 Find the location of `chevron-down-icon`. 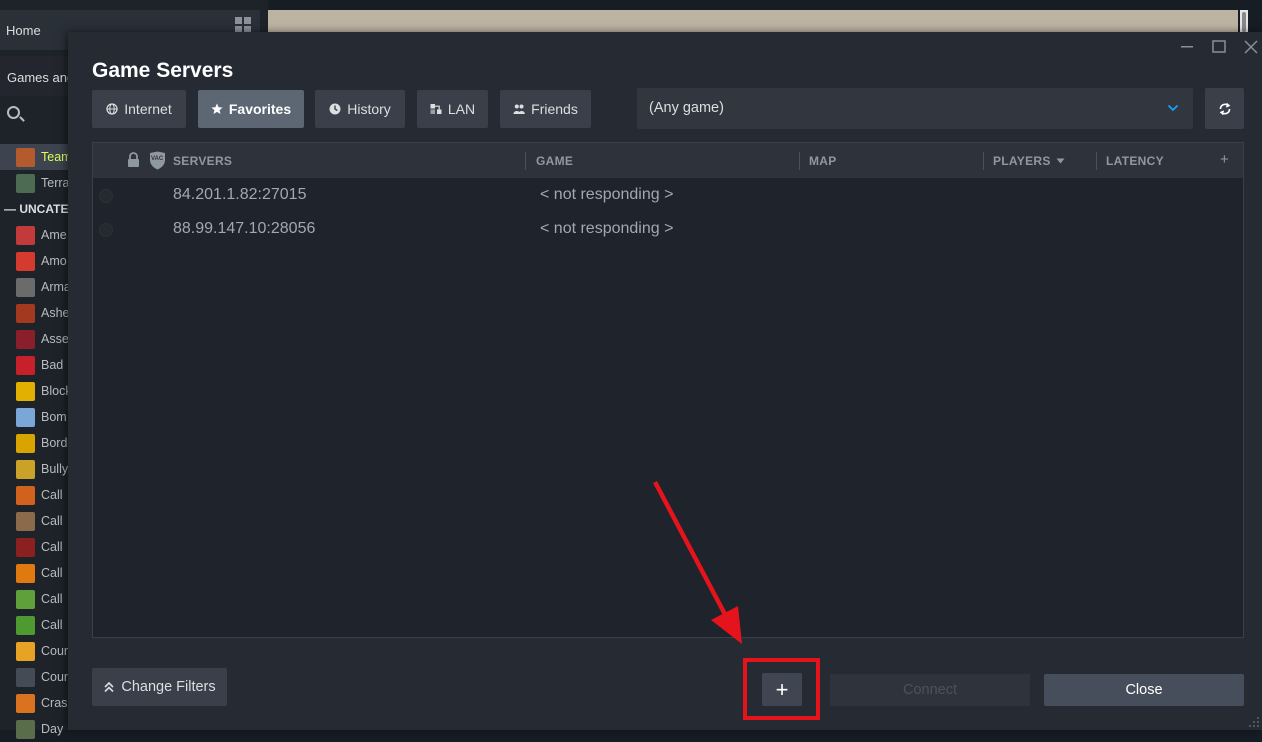

chevron-down-icon is located at coordinates (1173, 108).